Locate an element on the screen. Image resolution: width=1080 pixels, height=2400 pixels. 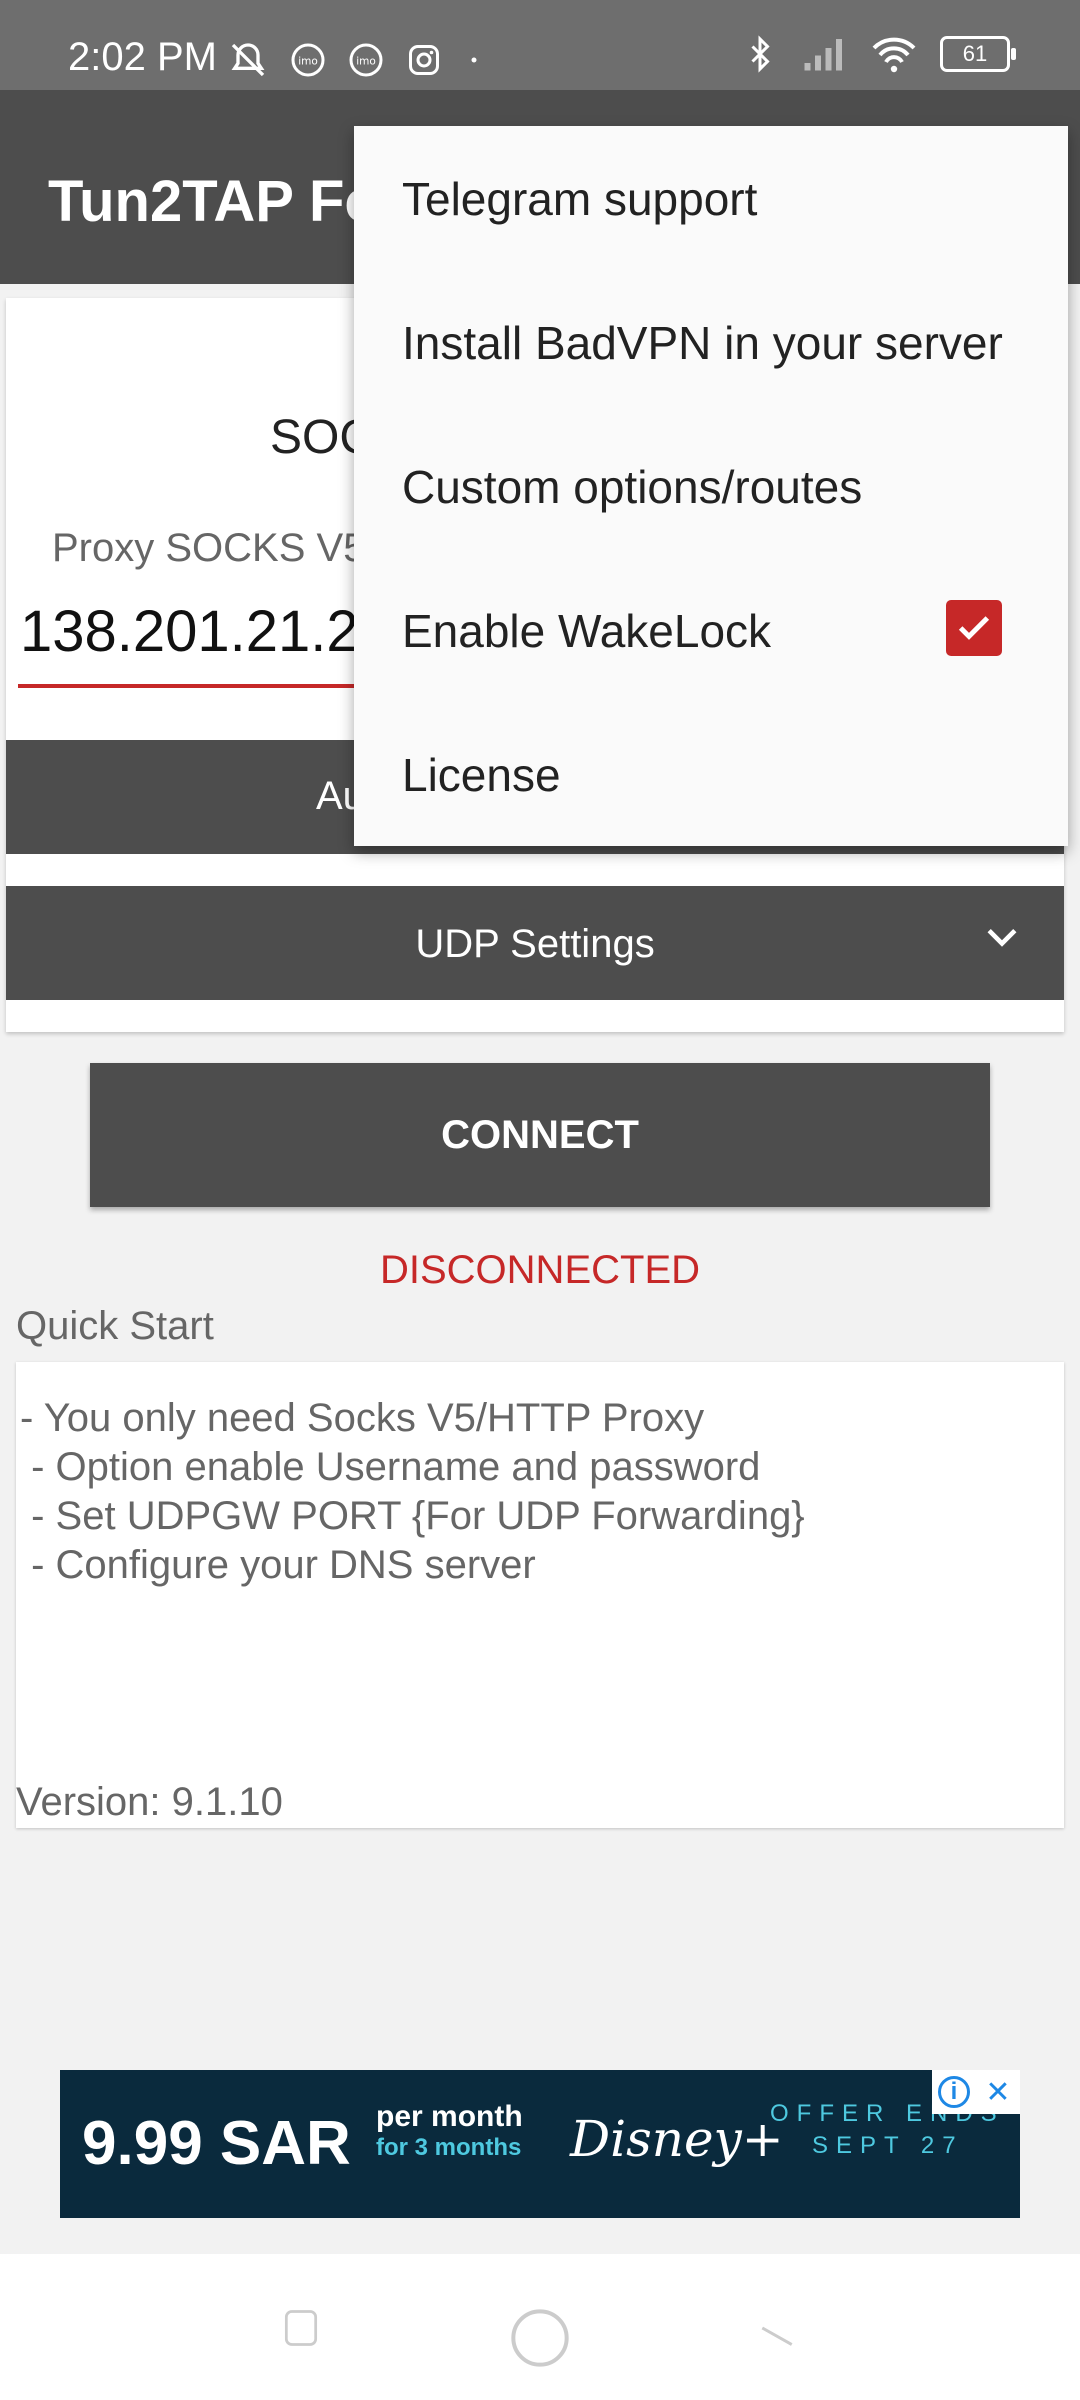
ad-per-month: per month is located at coordinates (449, 2116).